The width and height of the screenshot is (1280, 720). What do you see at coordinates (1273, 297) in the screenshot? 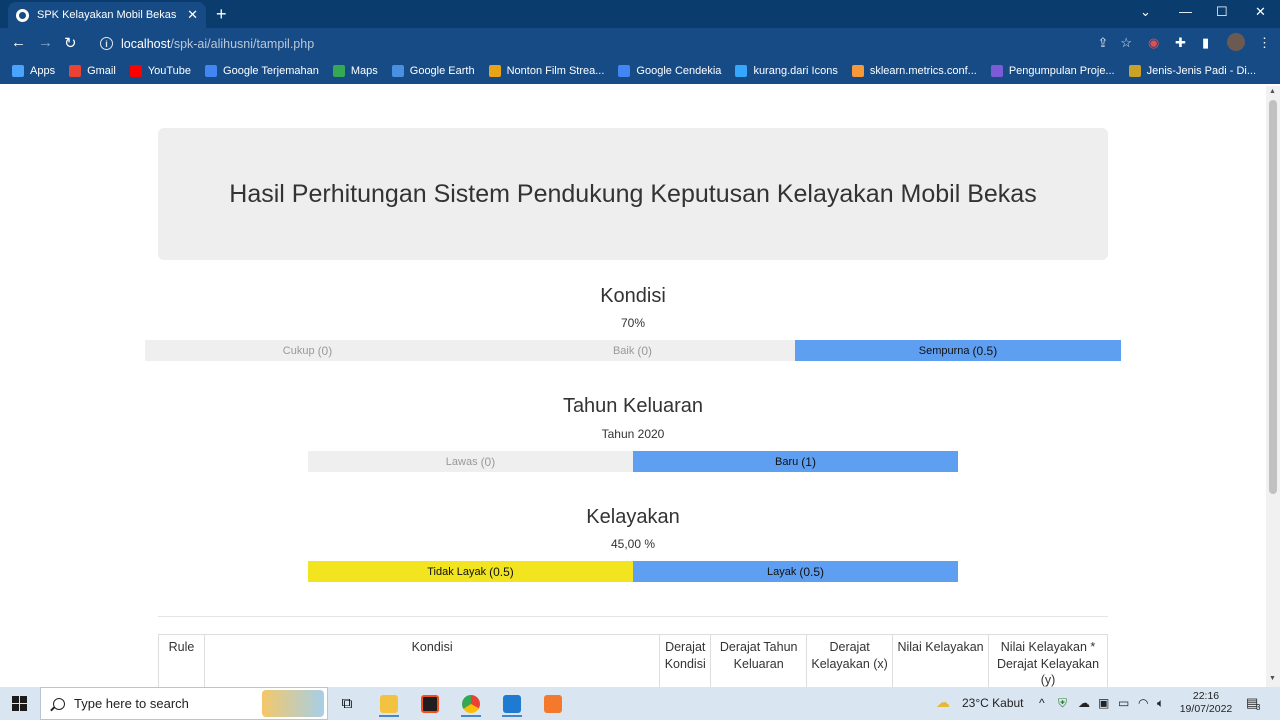
I see `scroll-thumb` at bounding box center [1273, 297].